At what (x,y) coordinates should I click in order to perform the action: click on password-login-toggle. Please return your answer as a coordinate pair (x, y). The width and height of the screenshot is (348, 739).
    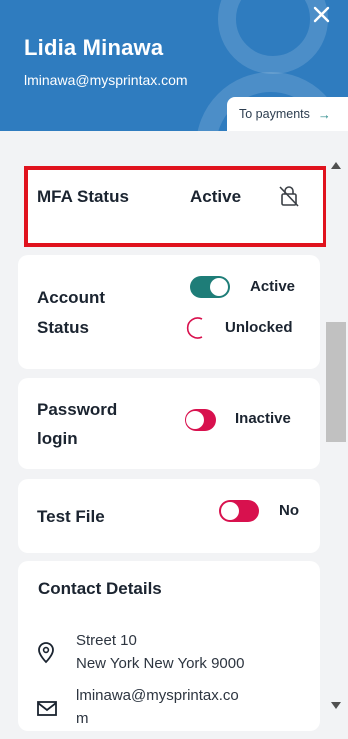
    Looking at the image, I should click on (200, 420).